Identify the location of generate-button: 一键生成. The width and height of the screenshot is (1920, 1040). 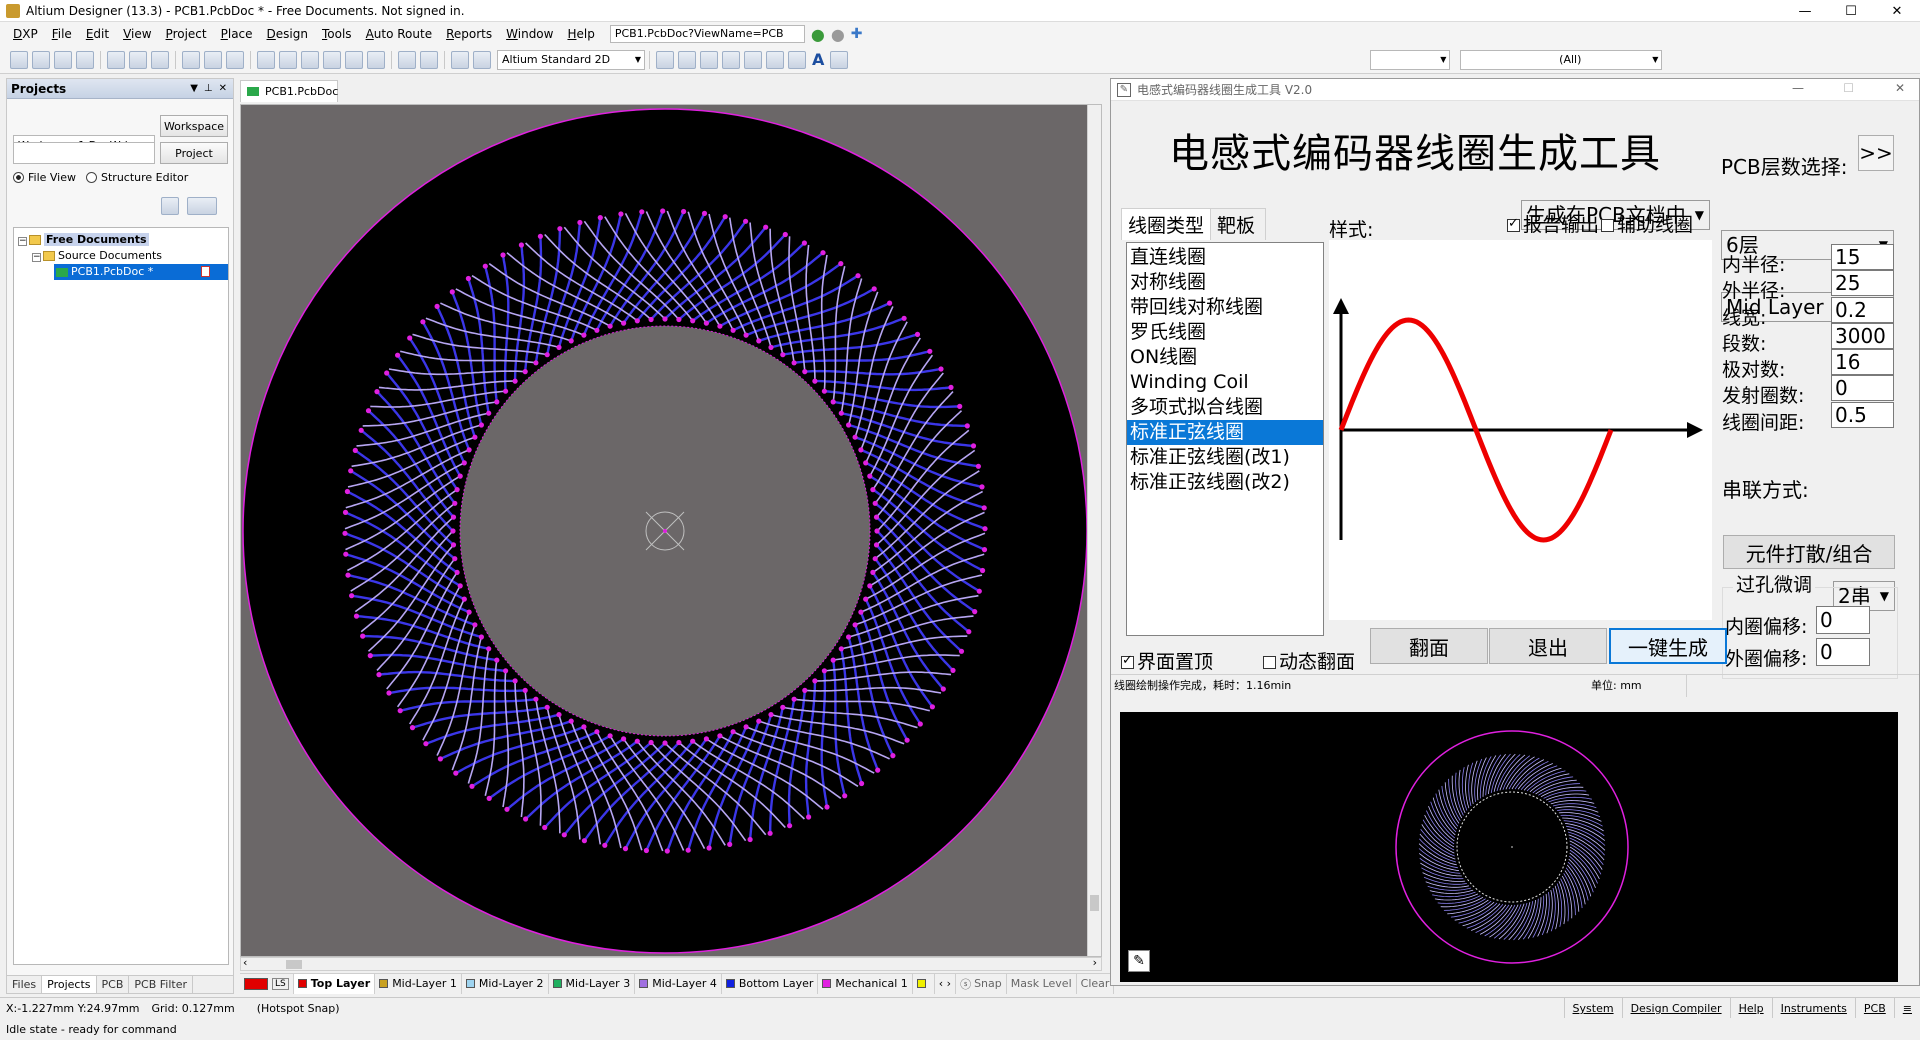
(1668, 646).